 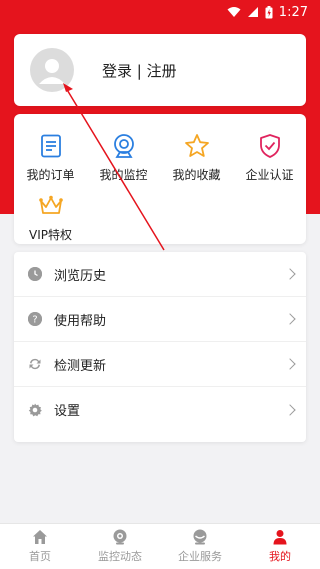 What do you see at coordinates (40, 546) in the screenshot?
I see `tab-home: 首页` at bounding box center [40, 546].